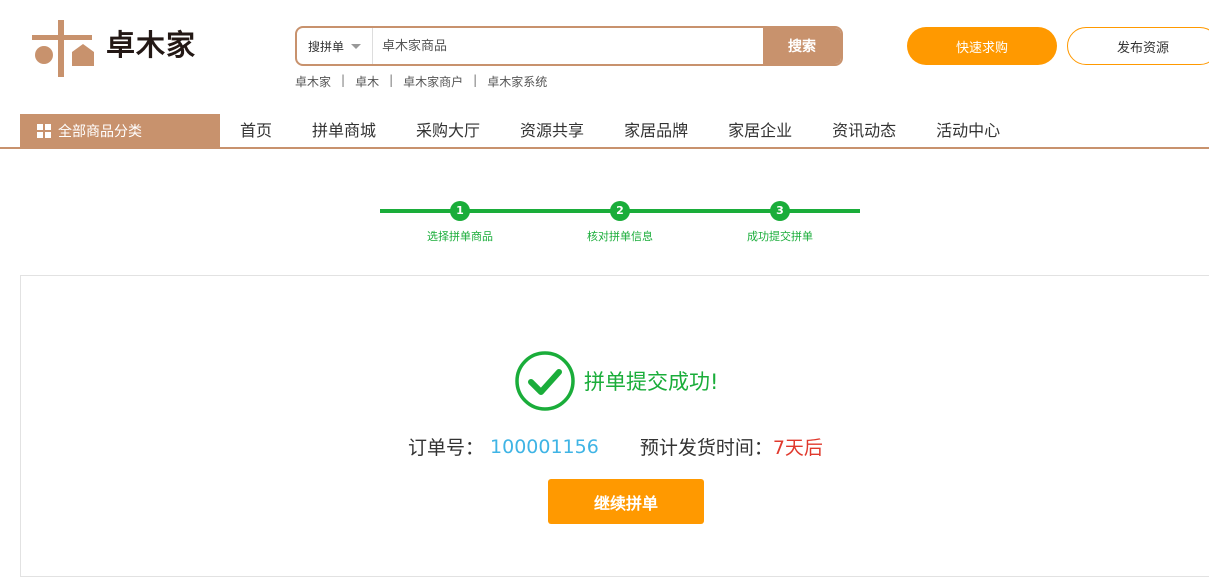  Describe the element at coordinates (356, 46) in the screenshot. I see `chevron-down-icon` at that location.